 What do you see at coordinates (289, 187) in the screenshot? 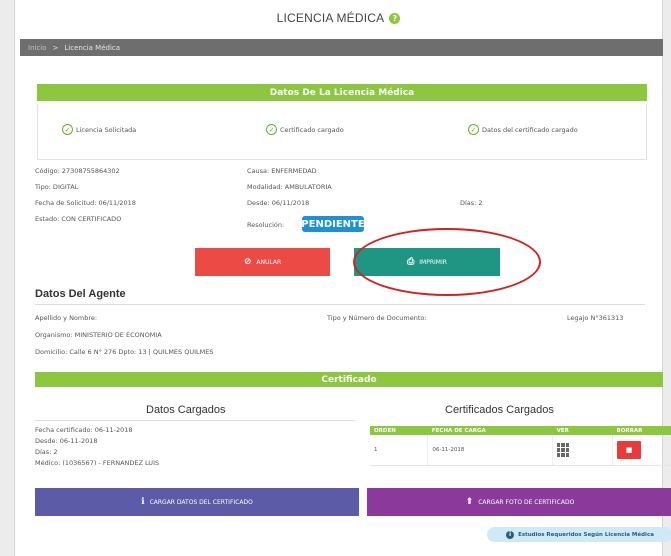
I see `licencia-modalidad: Modalidad: AMBULATORIA` at bounding box center [289, 187].